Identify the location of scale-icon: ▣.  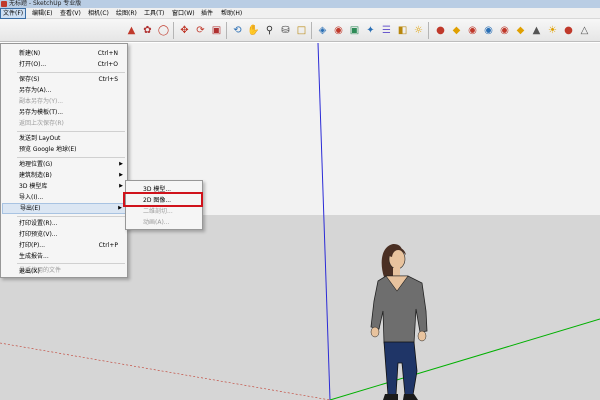
(216, 30).